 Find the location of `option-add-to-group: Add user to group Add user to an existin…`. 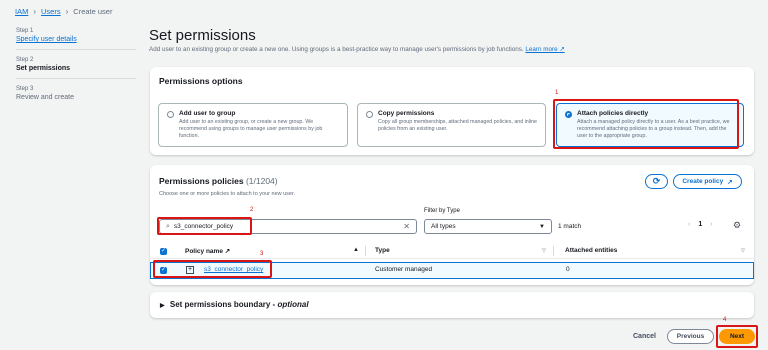

option-add-to-group: Add user to group Add user to an existin… is located at coordinates (253, 125).